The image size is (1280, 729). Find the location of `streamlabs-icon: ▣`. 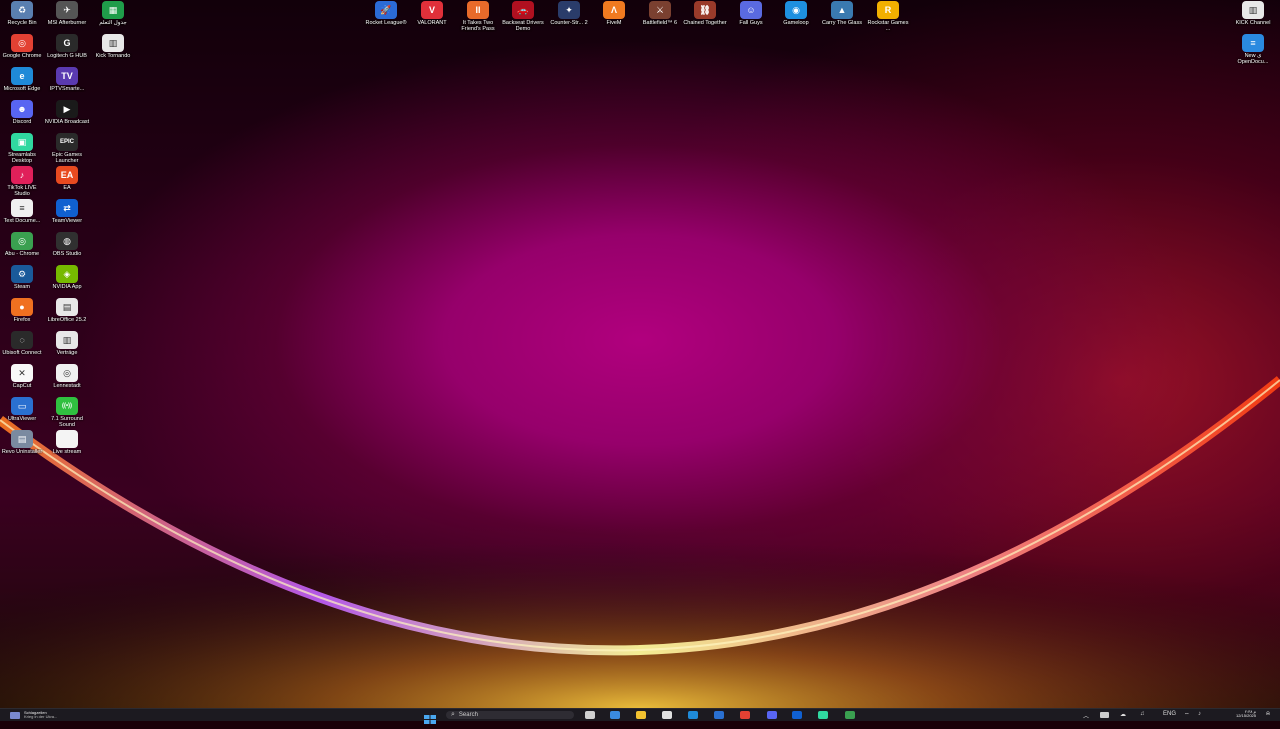

streamlabs-icon: ▣ is located at coordinates (22, 142).